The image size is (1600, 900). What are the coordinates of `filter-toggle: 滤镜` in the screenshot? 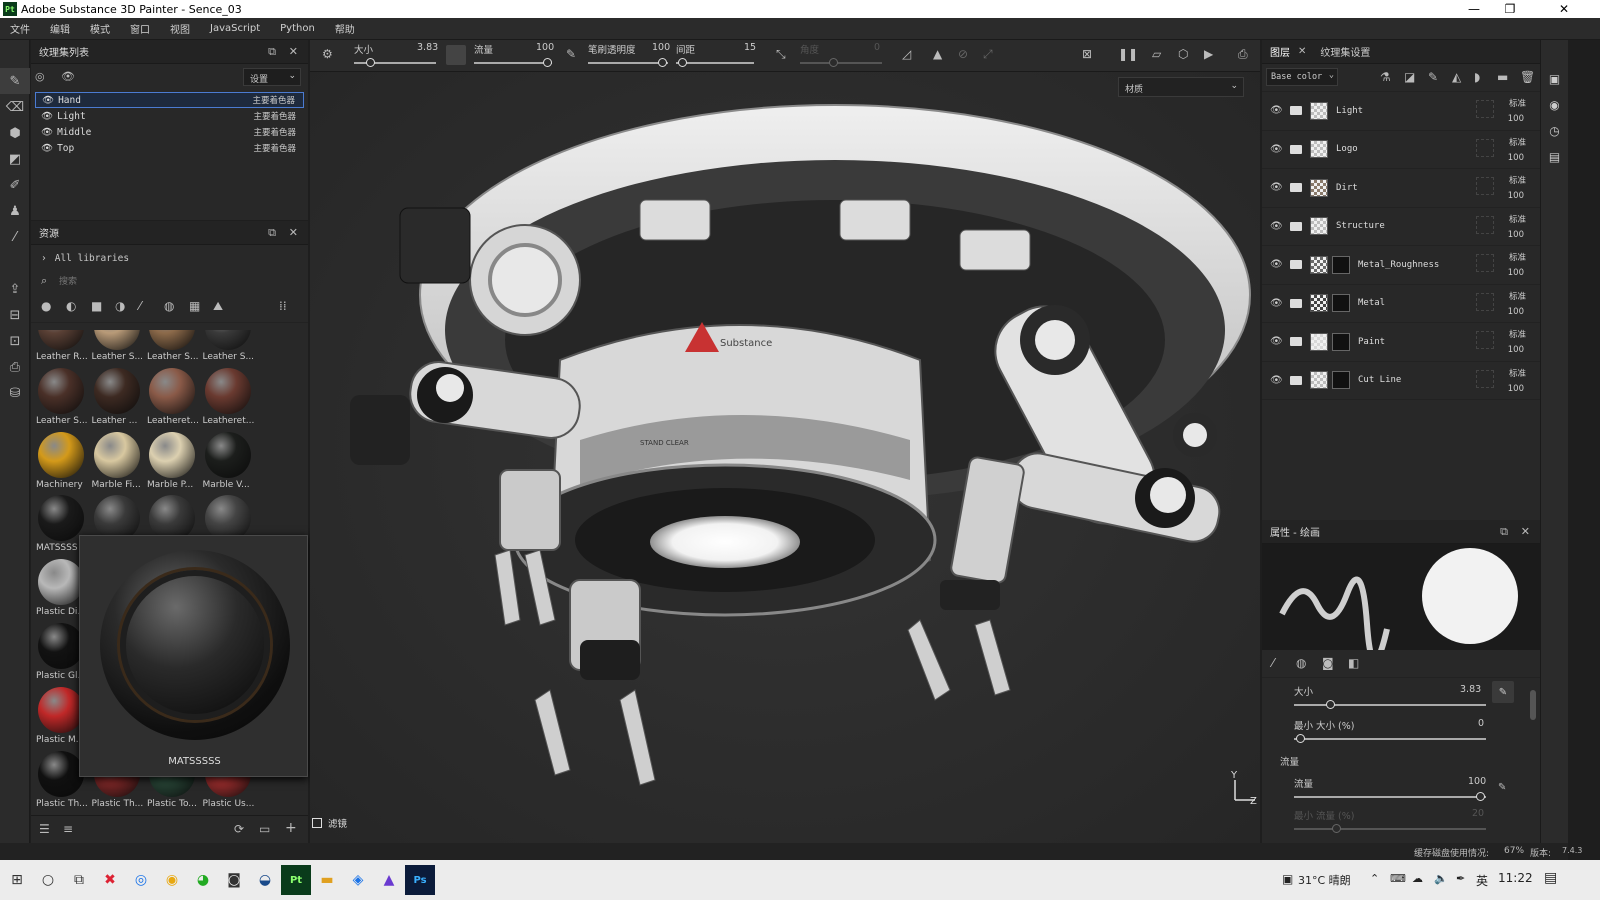 It's located at (329, 823).